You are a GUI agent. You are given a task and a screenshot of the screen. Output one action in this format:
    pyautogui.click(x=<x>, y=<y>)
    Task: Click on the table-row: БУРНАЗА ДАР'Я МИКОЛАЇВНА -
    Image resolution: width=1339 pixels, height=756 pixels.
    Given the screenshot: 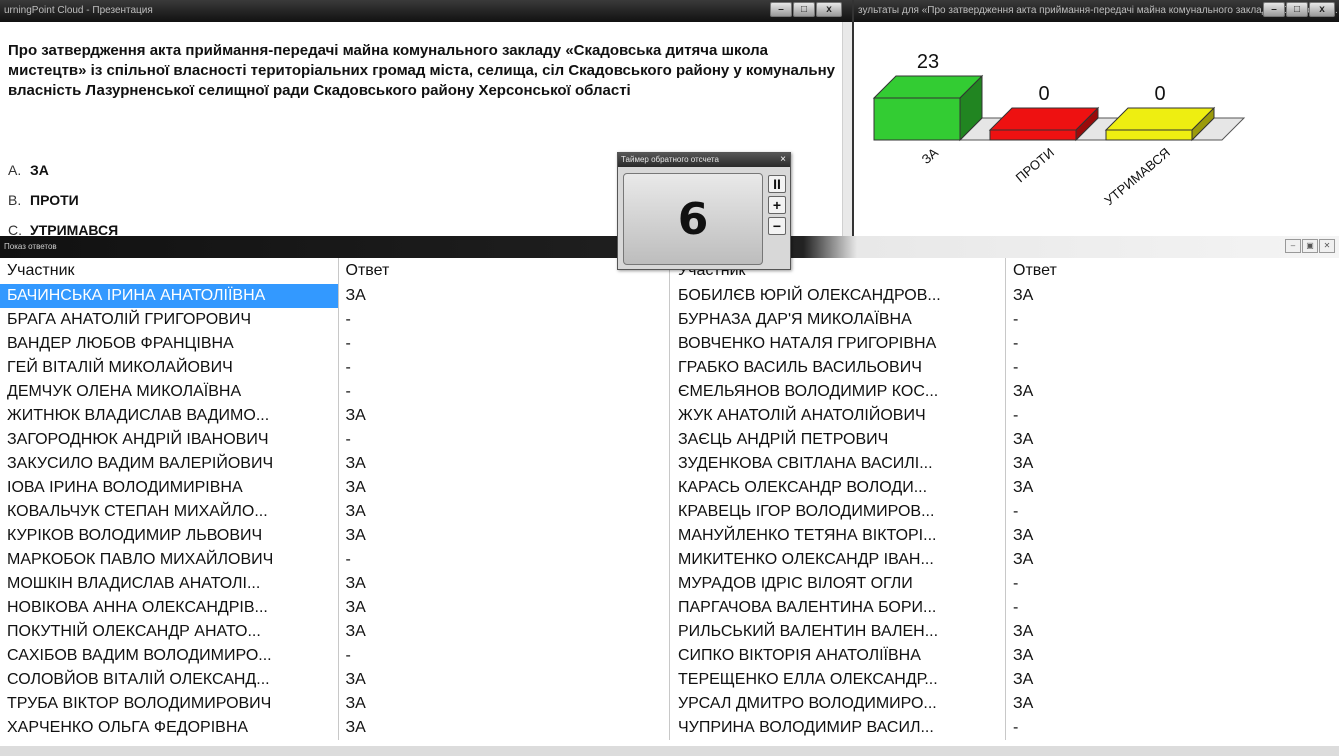 What is the action you would take?
    pyautogui.click(x=1005, y=320)
    